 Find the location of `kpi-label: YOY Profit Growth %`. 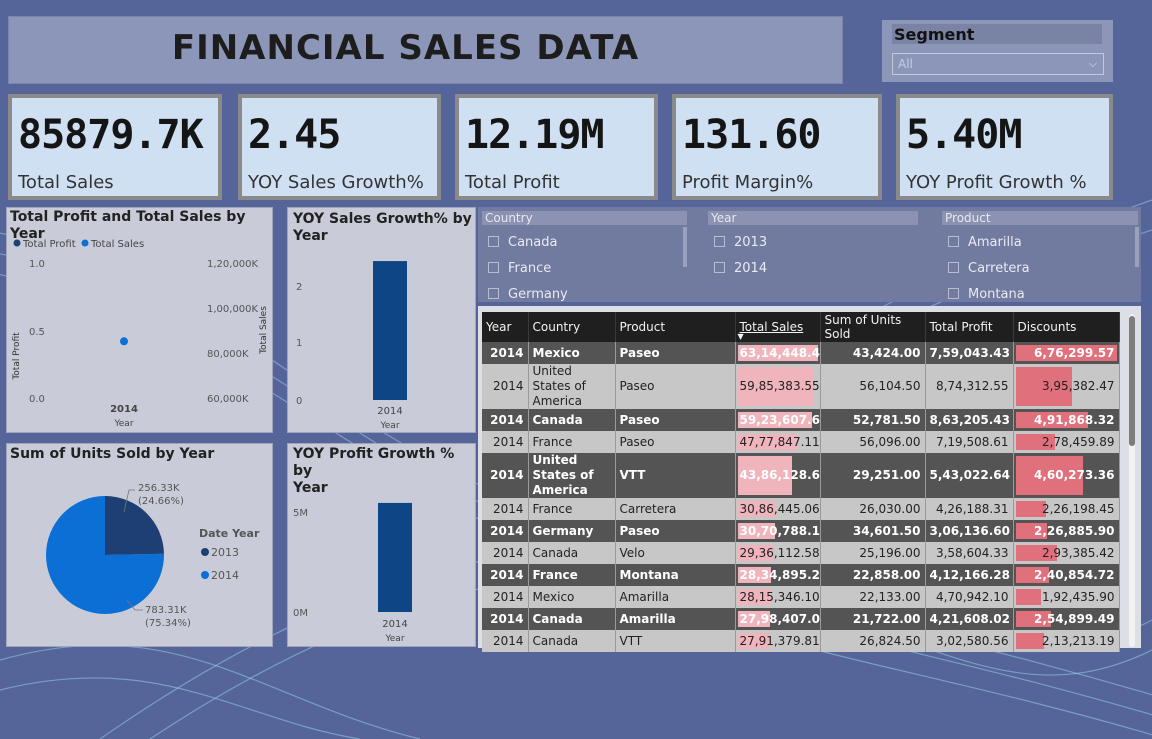

kpi-label: YOY Profit Growth % is located at coordinates (996, 182).